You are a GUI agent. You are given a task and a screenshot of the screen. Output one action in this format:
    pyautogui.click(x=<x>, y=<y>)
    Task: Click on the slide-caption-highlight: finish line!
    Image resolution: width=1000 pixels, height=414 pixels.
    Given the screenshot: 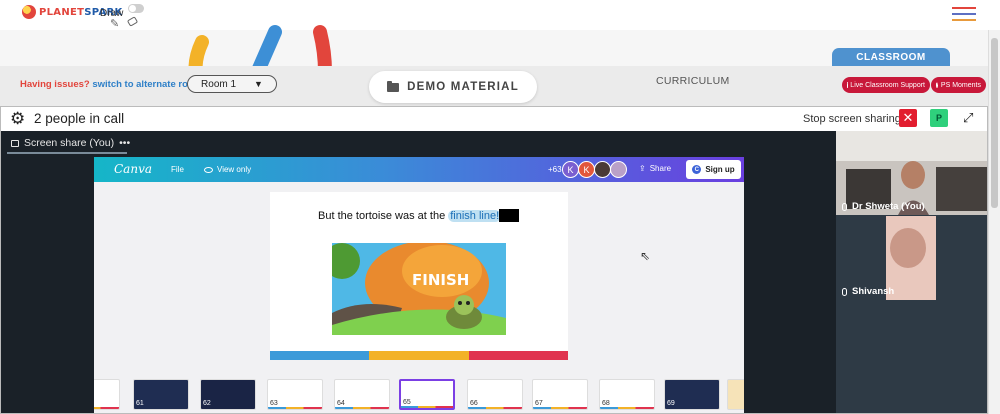 What is the action you would take?
    pyautogui.click(x=475, y=216)
    